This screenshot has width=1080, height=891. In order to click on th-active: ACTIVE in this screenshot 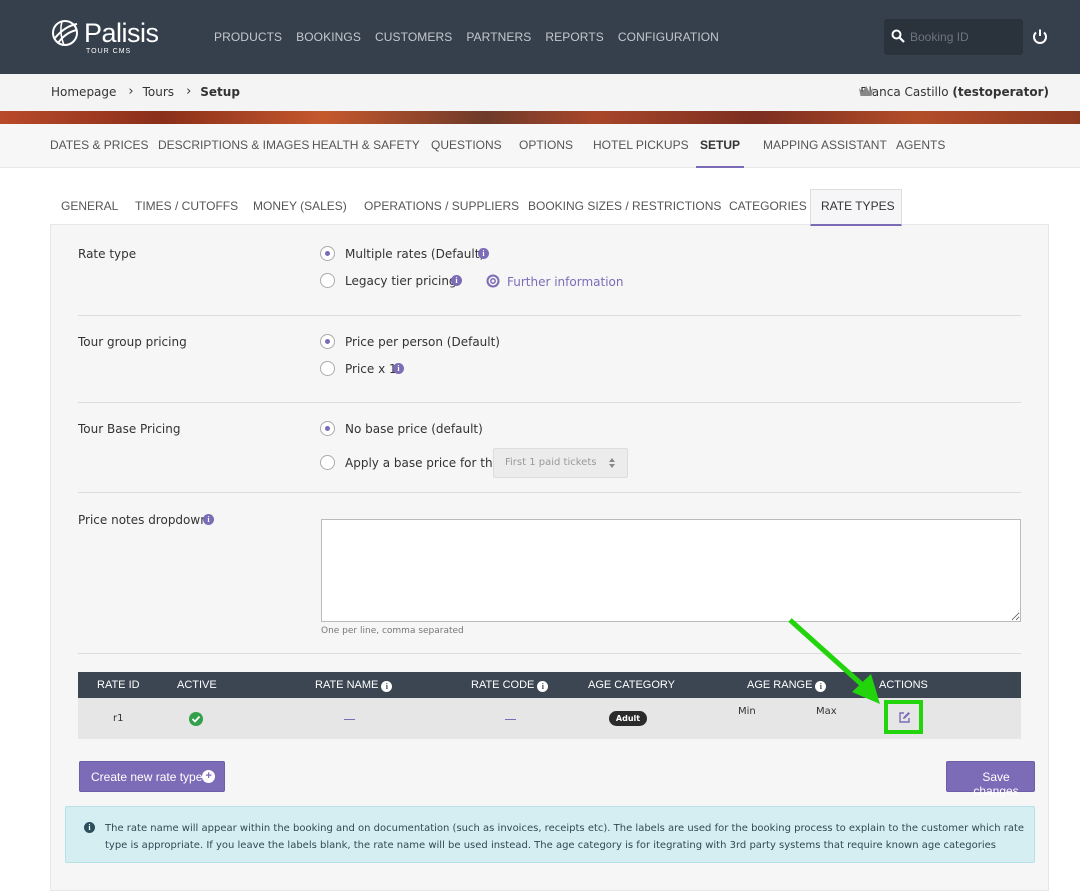, I will do `click(197, 685)`.